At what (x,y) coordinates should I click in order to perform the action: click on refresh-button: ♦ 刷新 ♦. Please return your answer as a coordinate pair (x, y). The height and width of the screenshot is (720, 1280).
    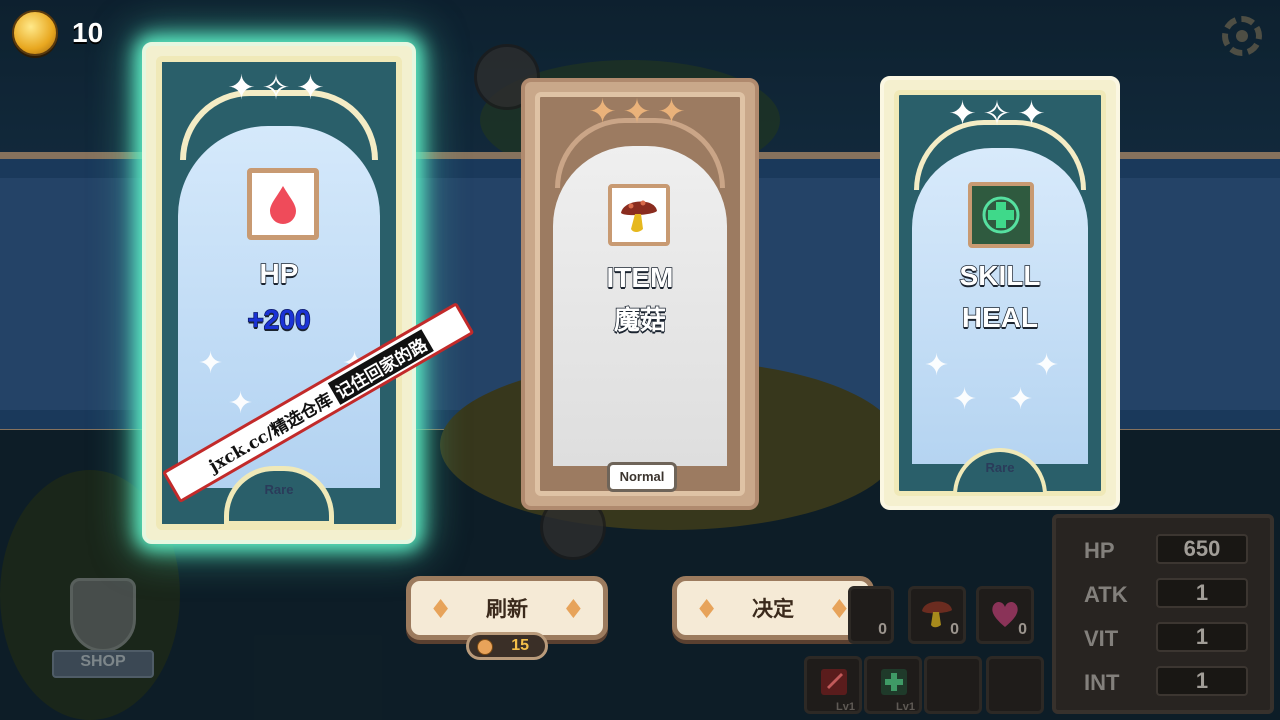
    Looking at the image, I should click on (507, 608).